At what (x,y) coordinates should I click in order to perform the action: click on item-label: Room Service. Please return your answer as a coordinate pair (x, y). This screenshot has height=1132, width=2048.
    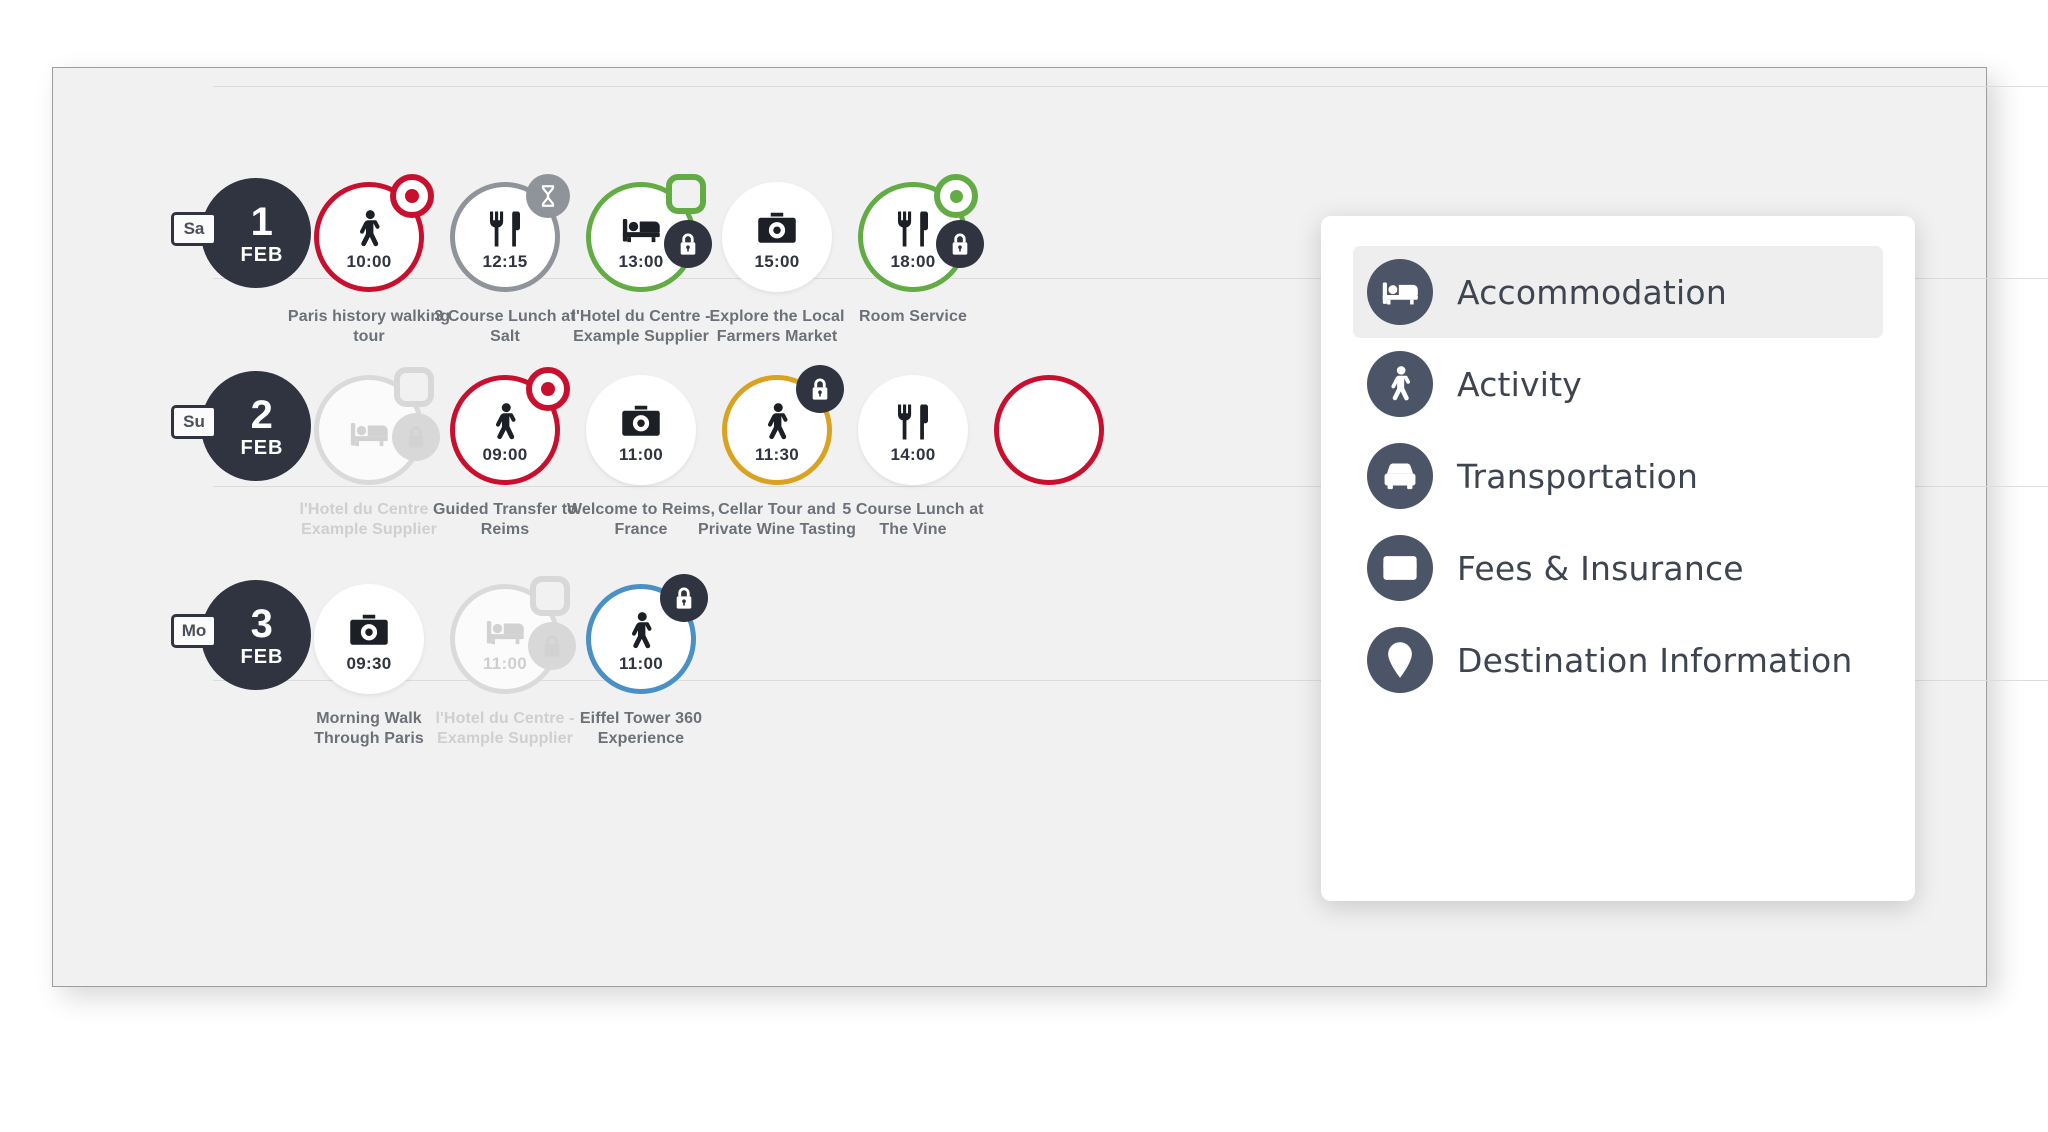
    Looking at the image, I should click on (913, 316).